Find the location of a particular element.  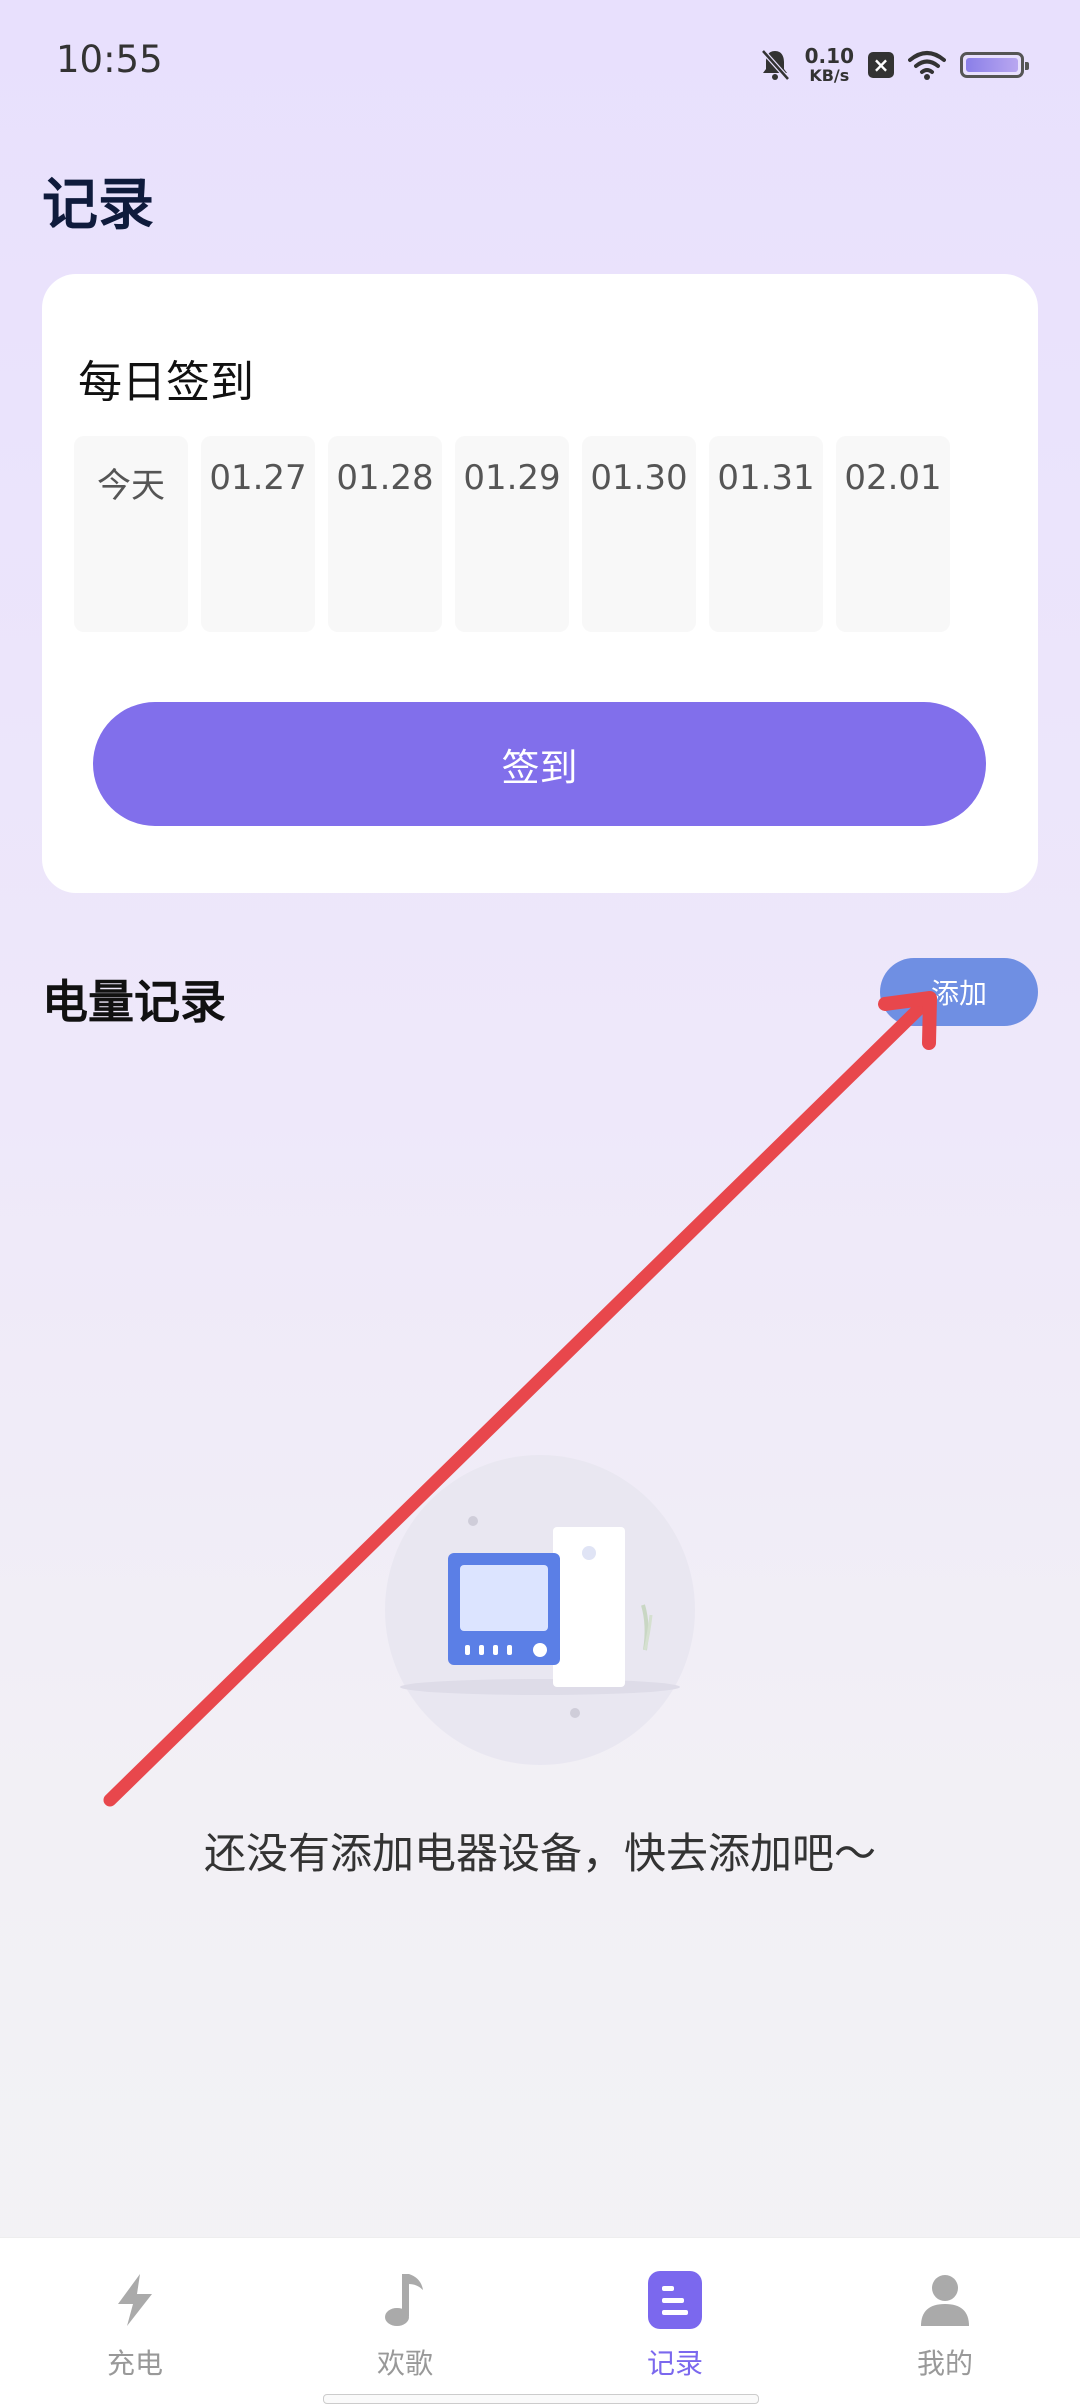

day-label: 01.31 is located at coordinates (766, 478).